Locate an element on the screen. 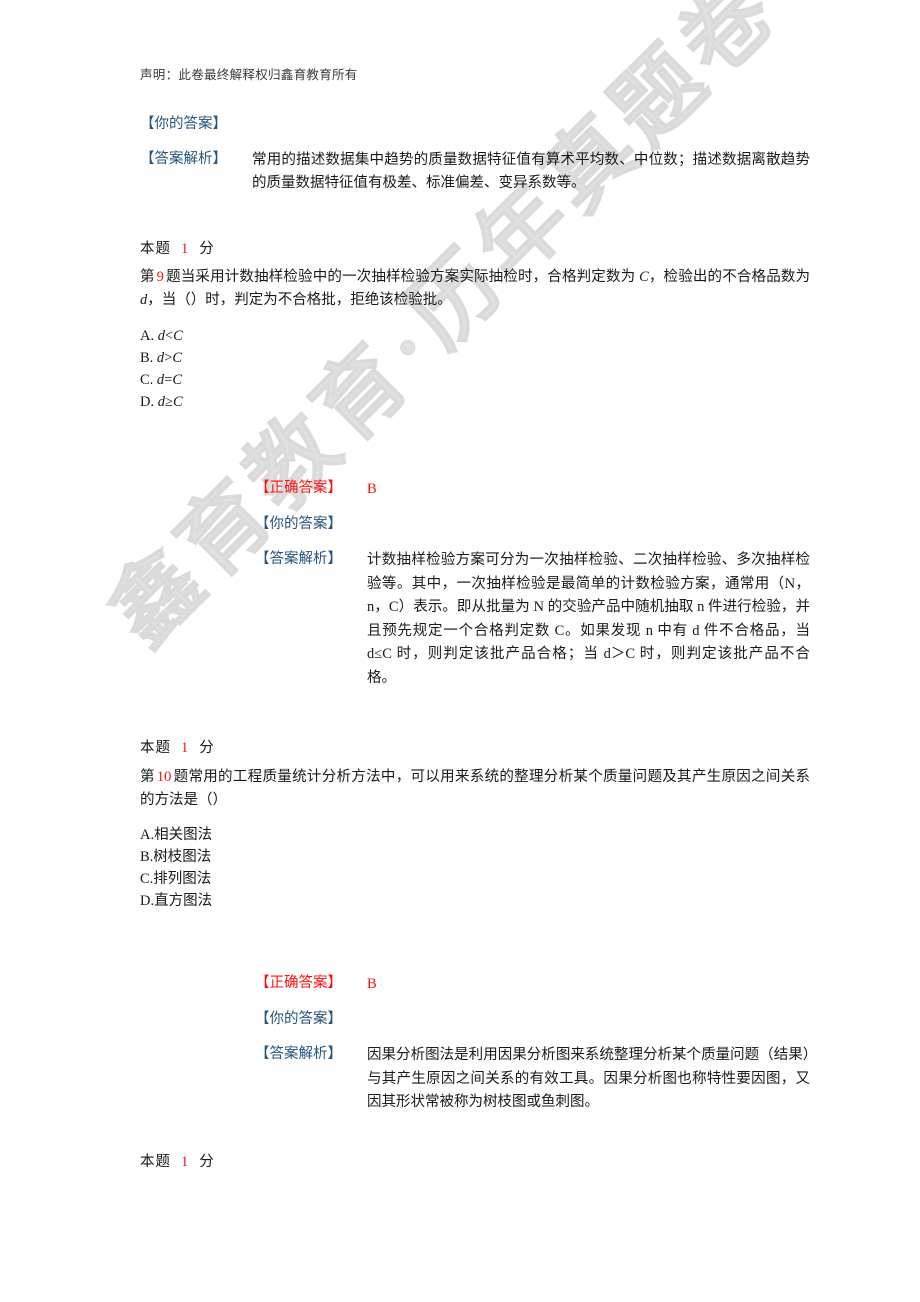  q9-option-c-right: C is located at coordinates (177, 380).